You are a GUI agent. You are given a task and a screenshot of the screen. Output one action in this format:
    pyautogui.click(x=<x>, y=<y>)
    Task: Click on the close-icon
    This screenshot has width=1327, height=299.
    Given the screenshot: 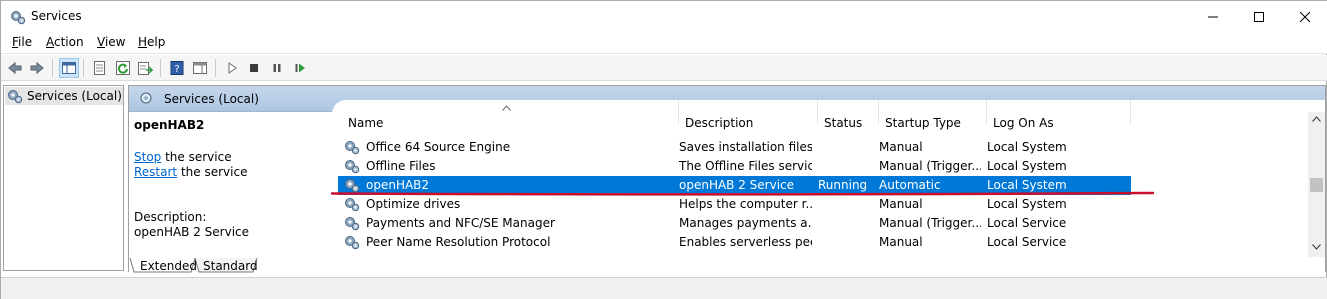 What is the action you would take?
    pyautogui.click(x=1305, y=16)
    